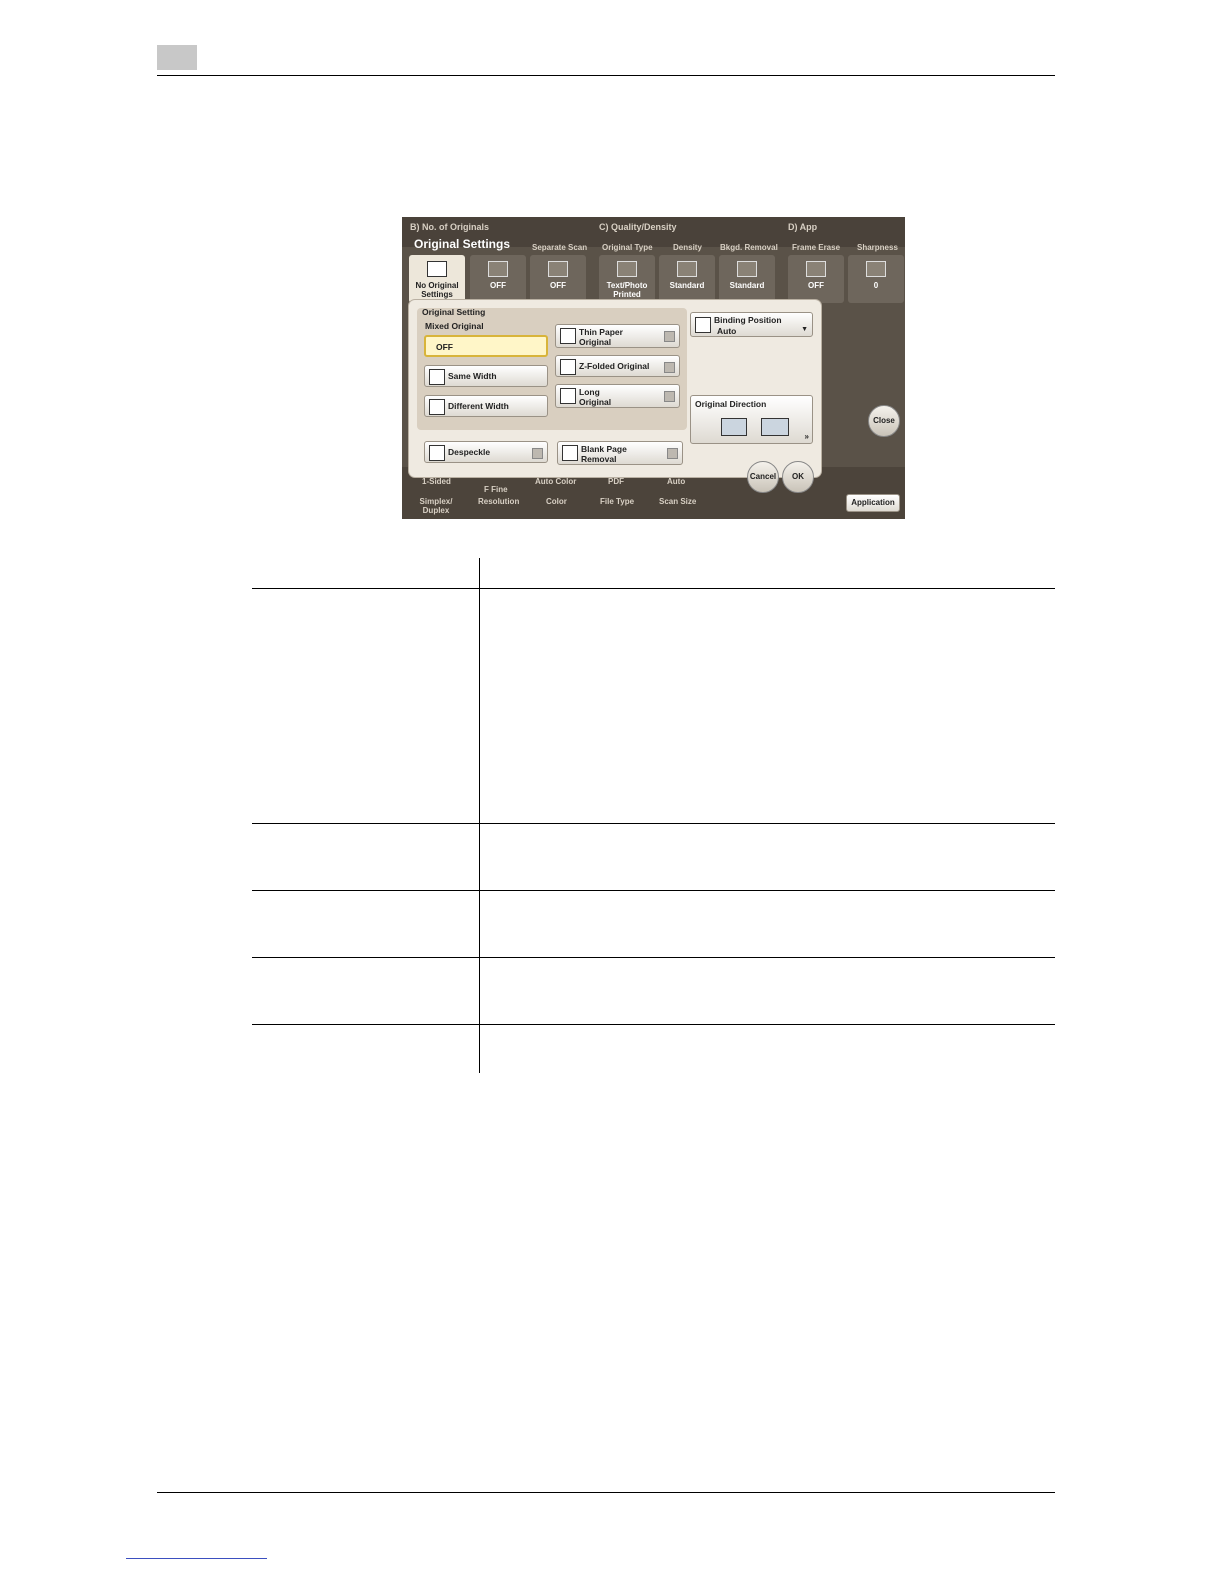 The width and height of the screenshot is (1224, 1584). I want to click on col-sharpness: Sharpness, so click(877, 247).